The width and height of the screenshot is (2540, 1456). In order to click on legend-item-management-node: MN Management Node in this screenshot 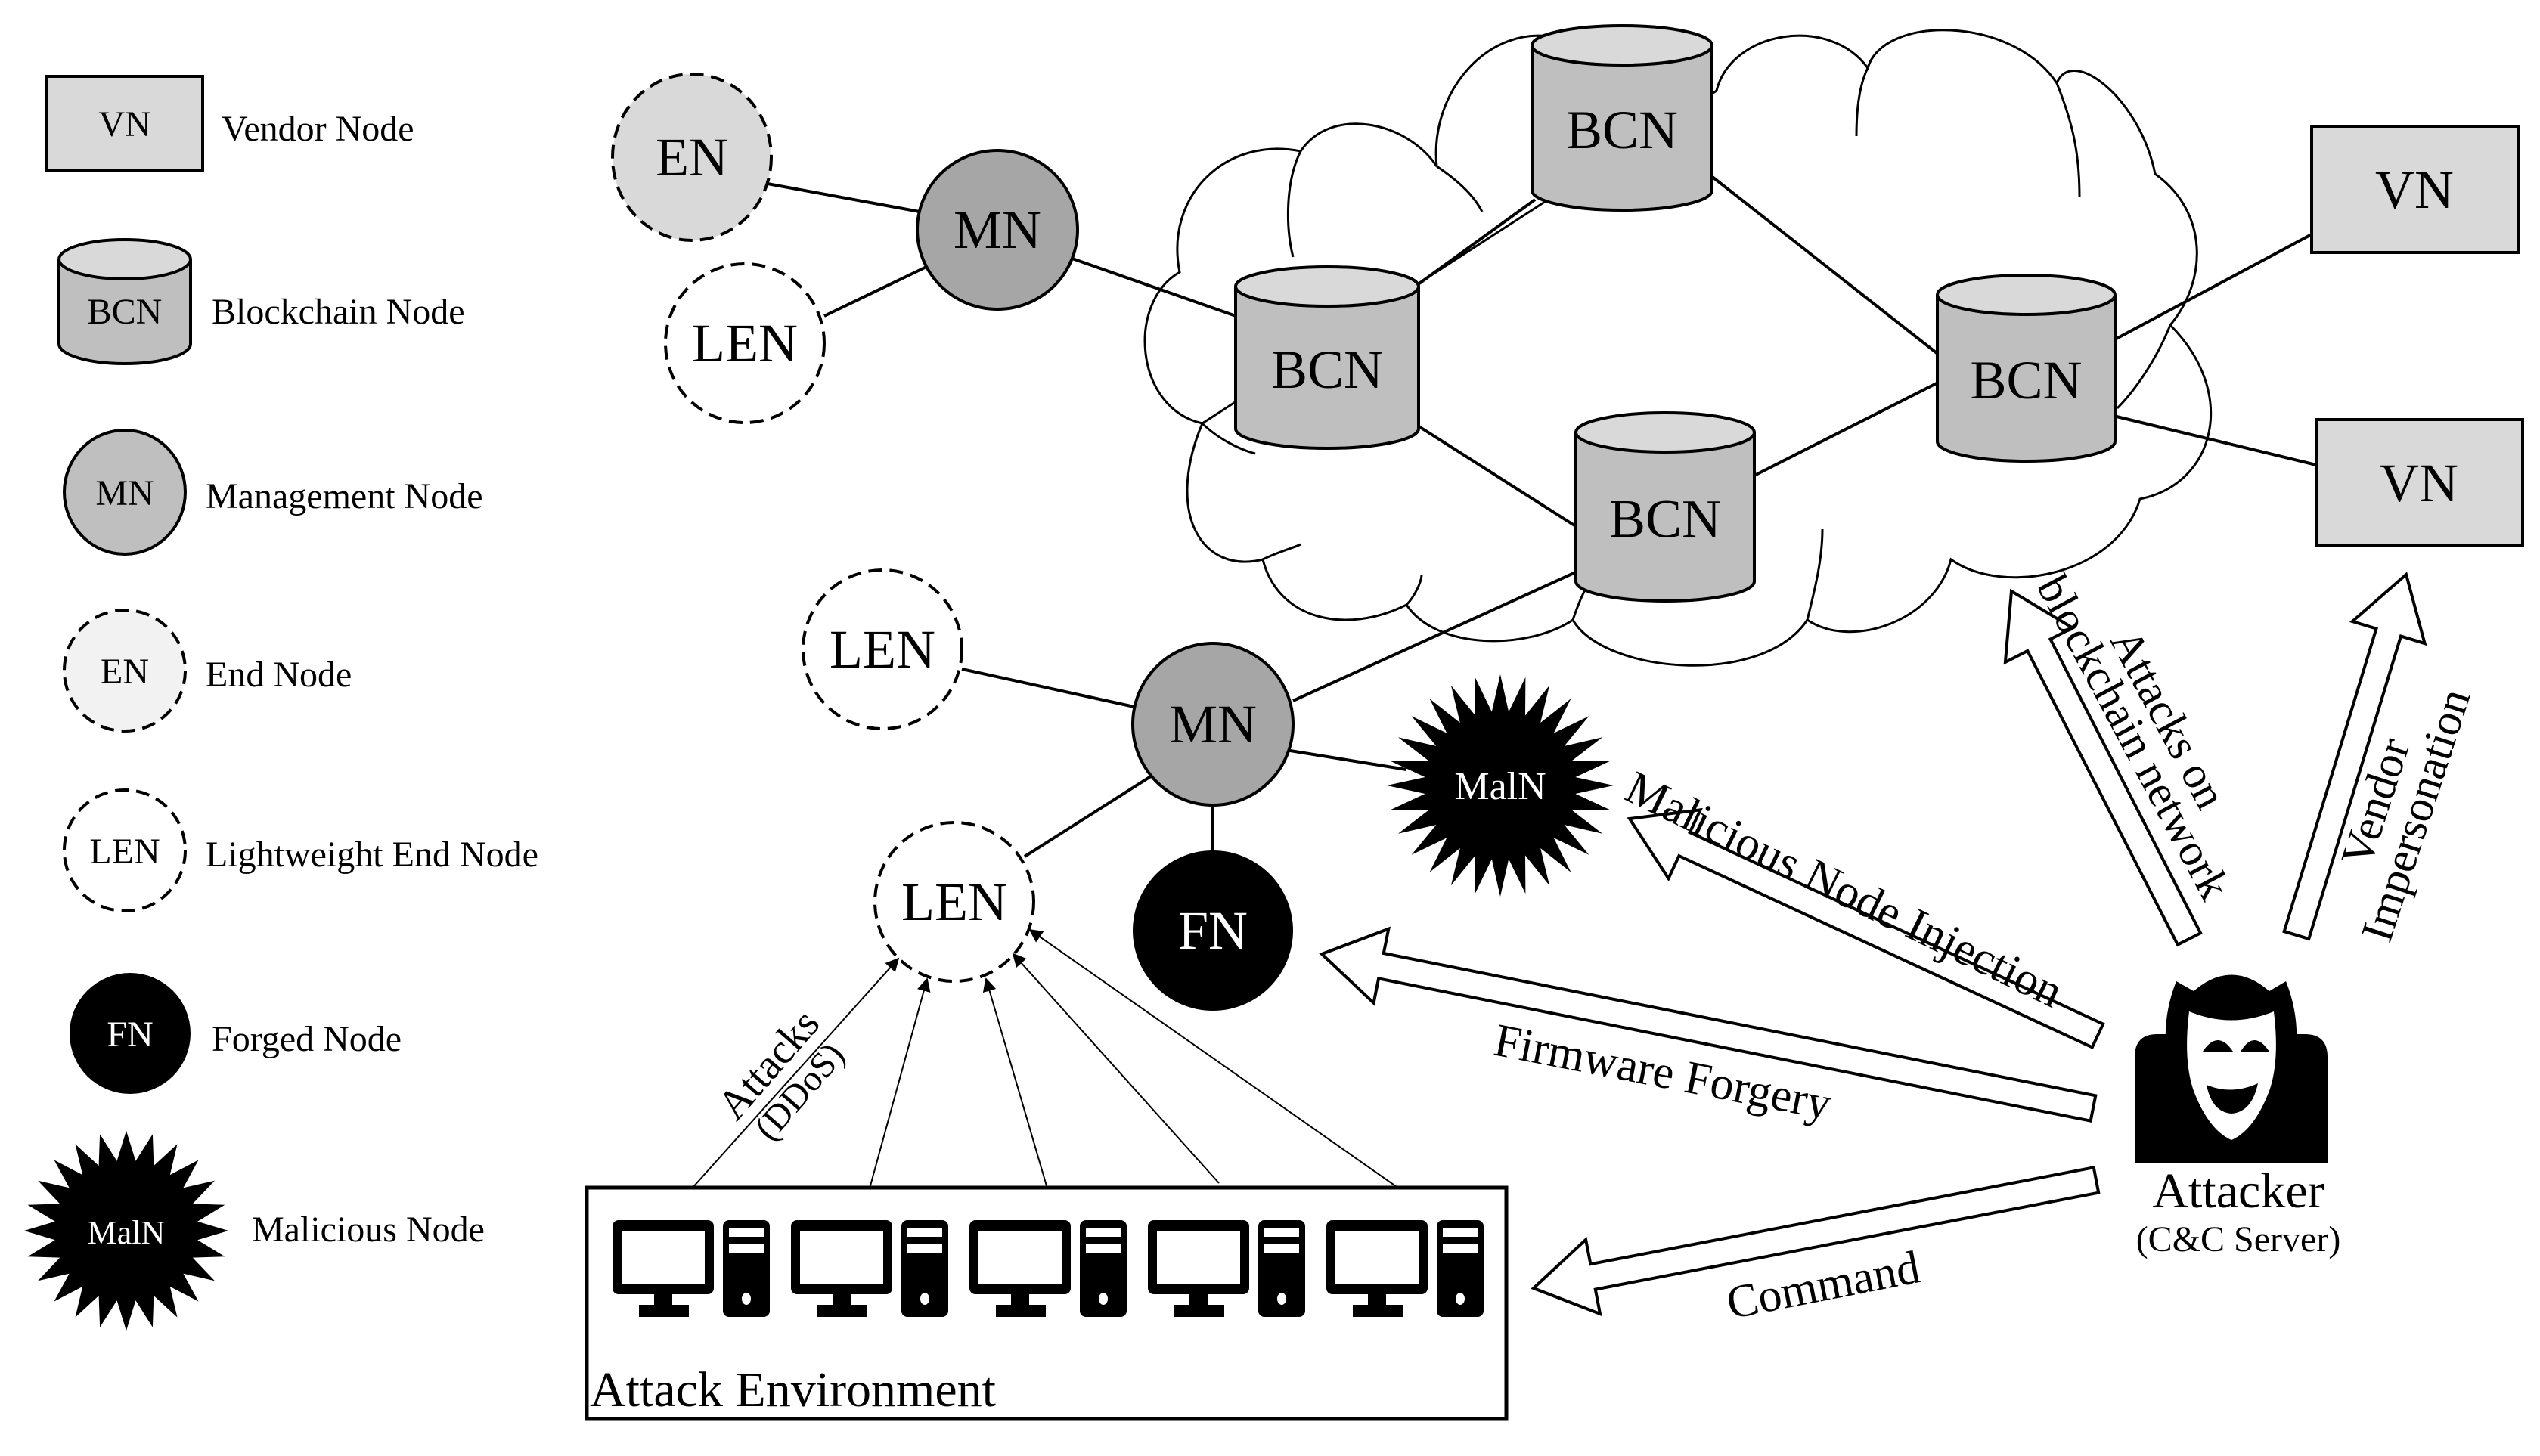, I will do `click(273, 492)`.